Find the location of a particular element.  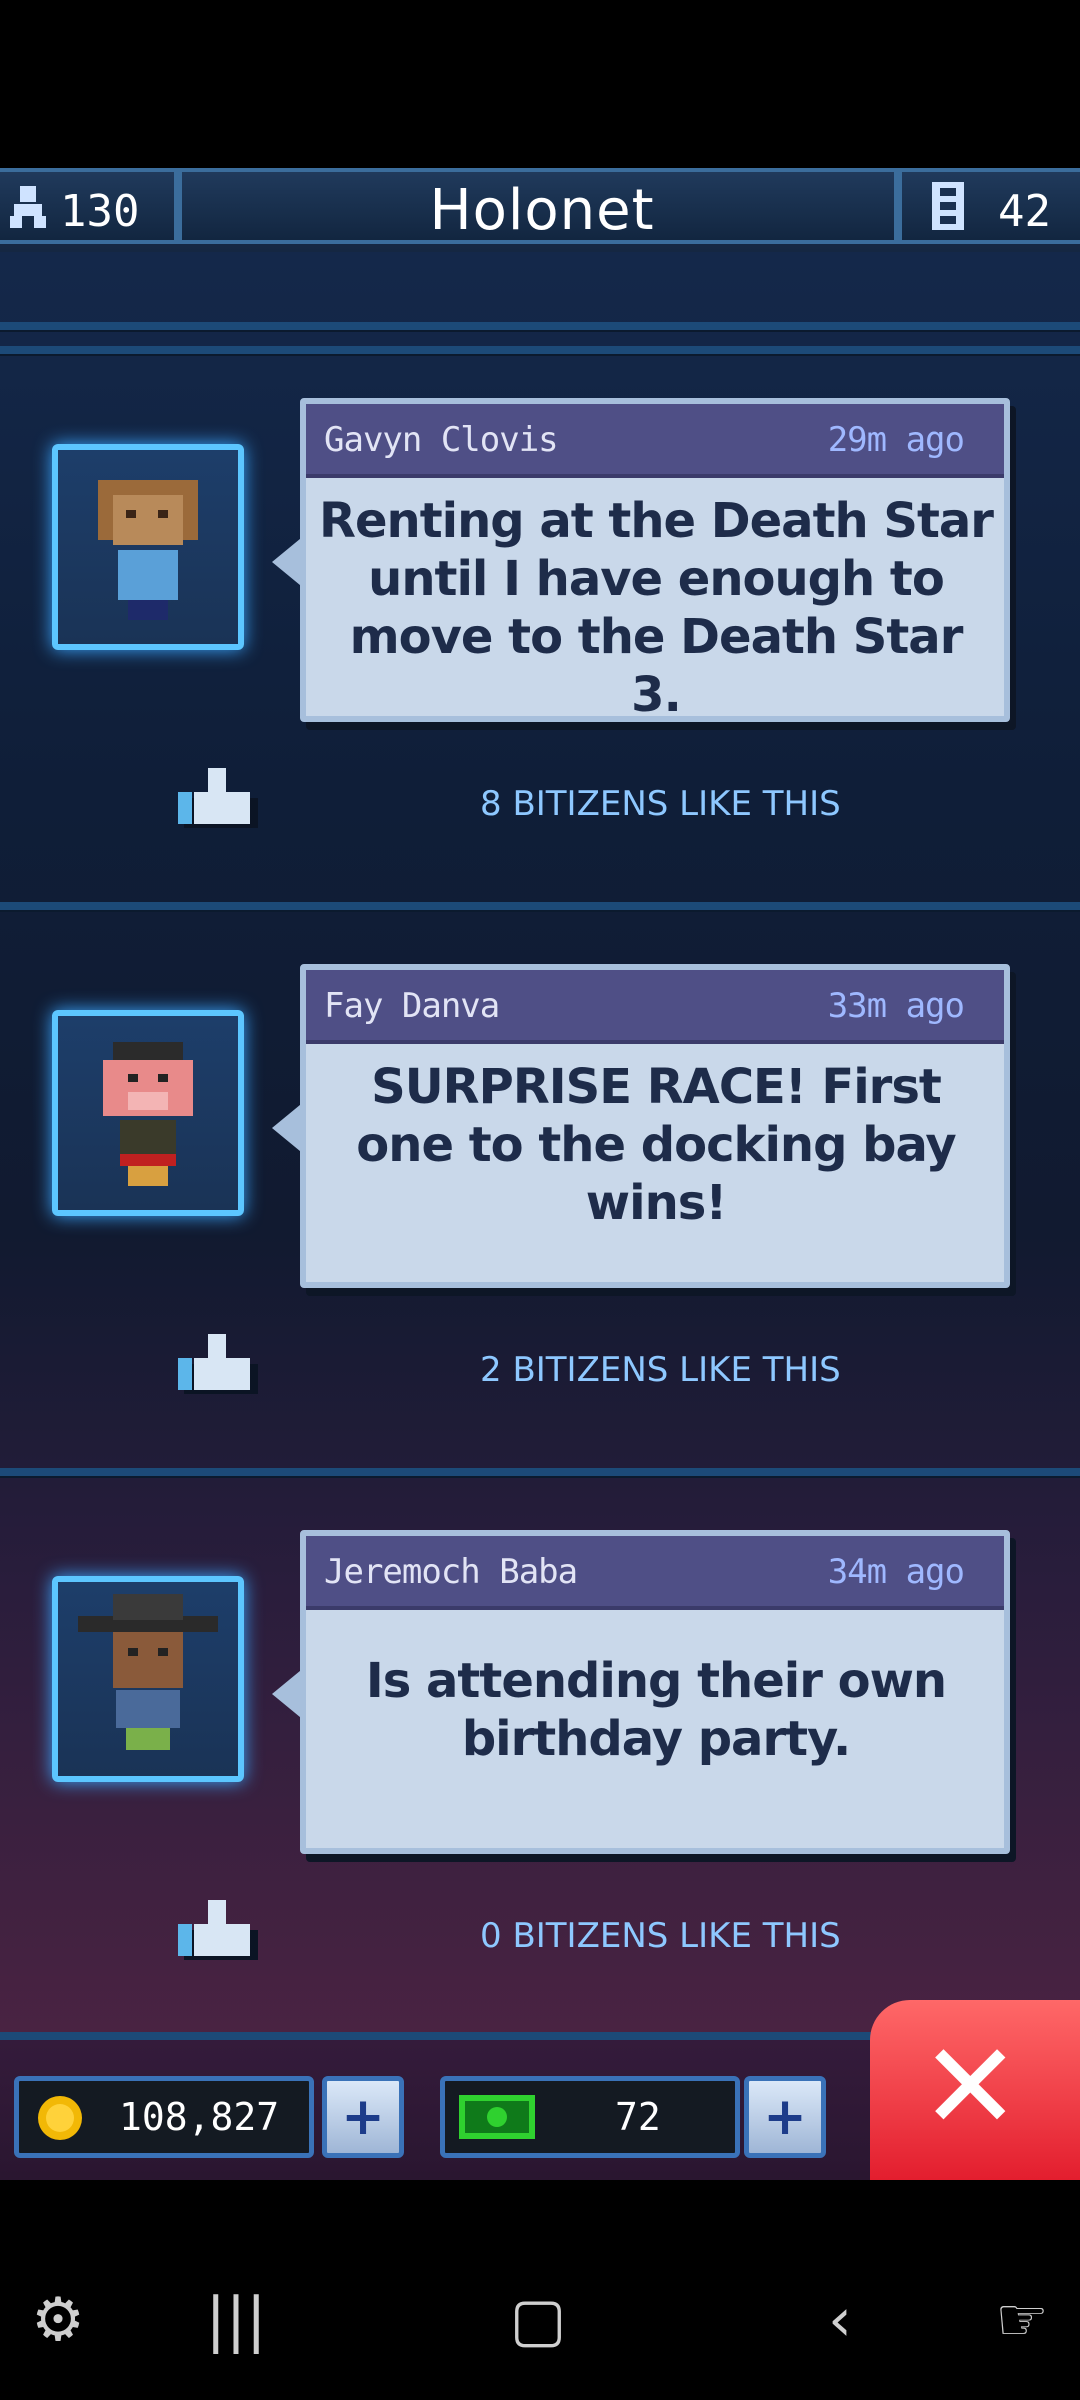

back-icon: ‹ is located at coordinates (840, 2320).